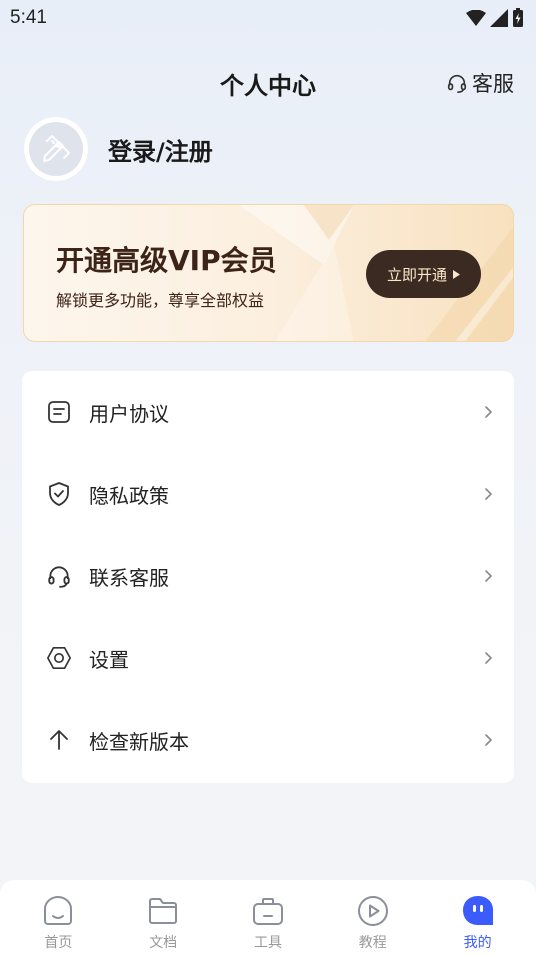 Image resolution: width=536 pixels, height=954 pixels. I want to click on tab-label: 文档, so click(163, 943).